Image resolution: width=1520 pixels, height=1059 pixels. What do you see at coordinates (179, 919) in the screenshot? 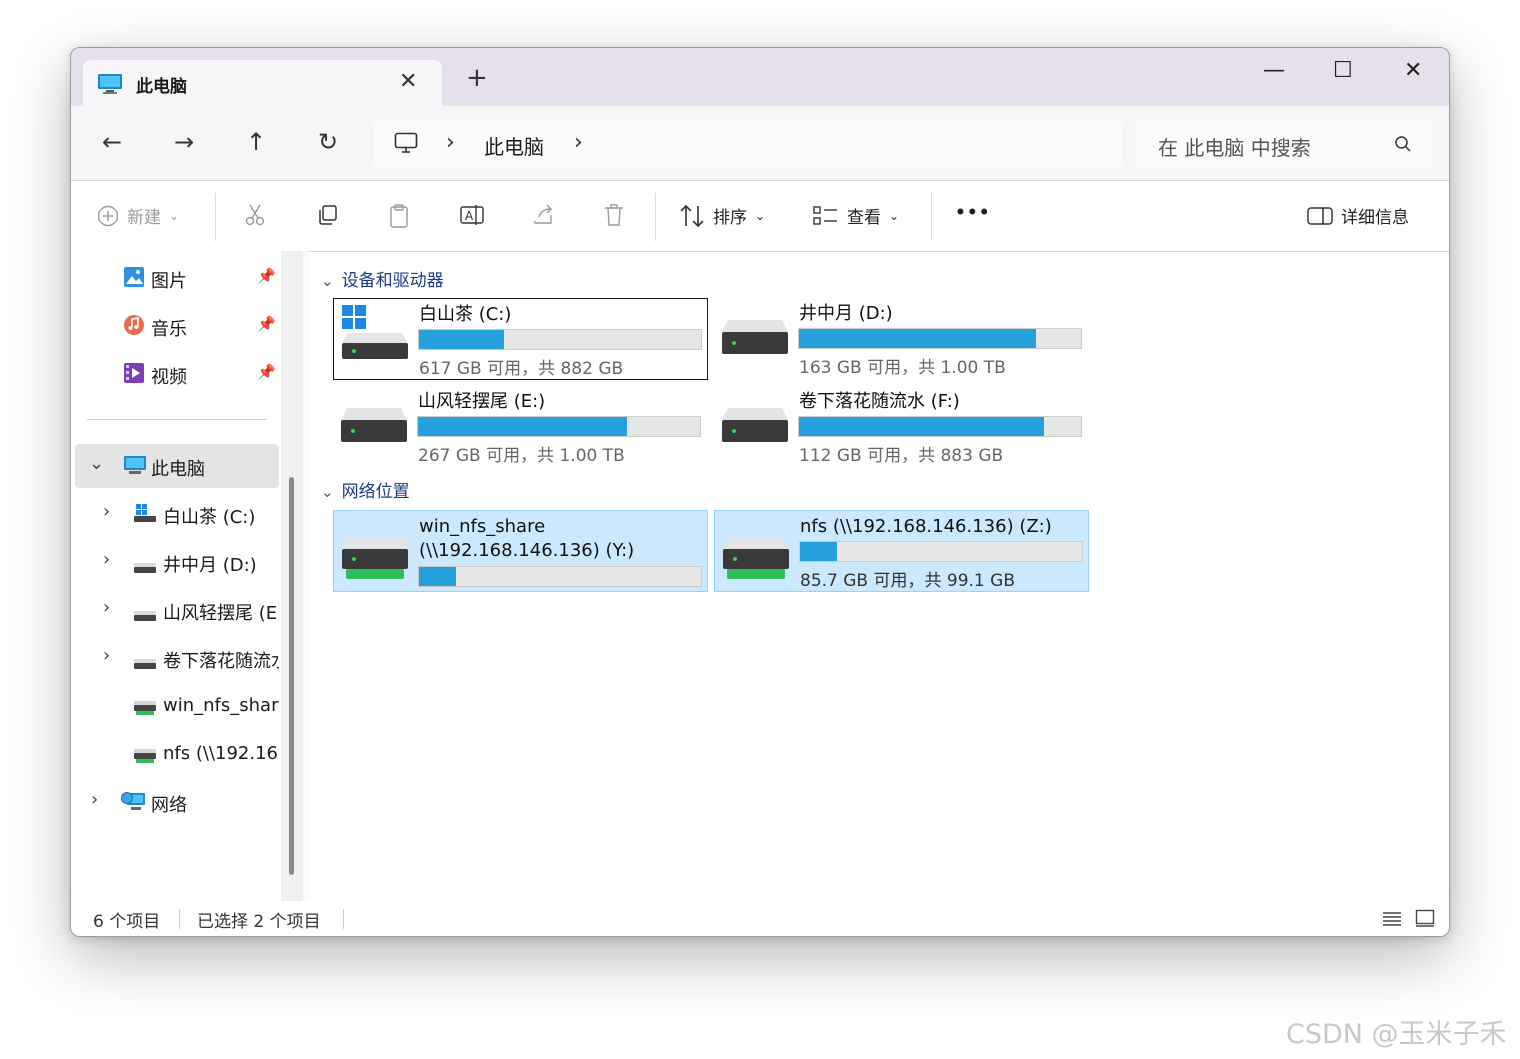
I see `status-divider` at bounding box center [179, 919].